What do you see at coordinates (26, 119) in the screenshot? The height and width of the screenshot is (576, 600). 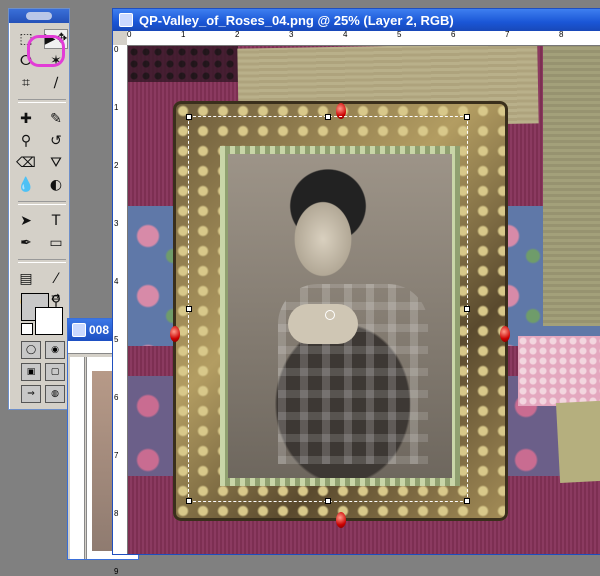 I see `healing-brush-tool-icon: ✚` at bounding box center [26, 119].